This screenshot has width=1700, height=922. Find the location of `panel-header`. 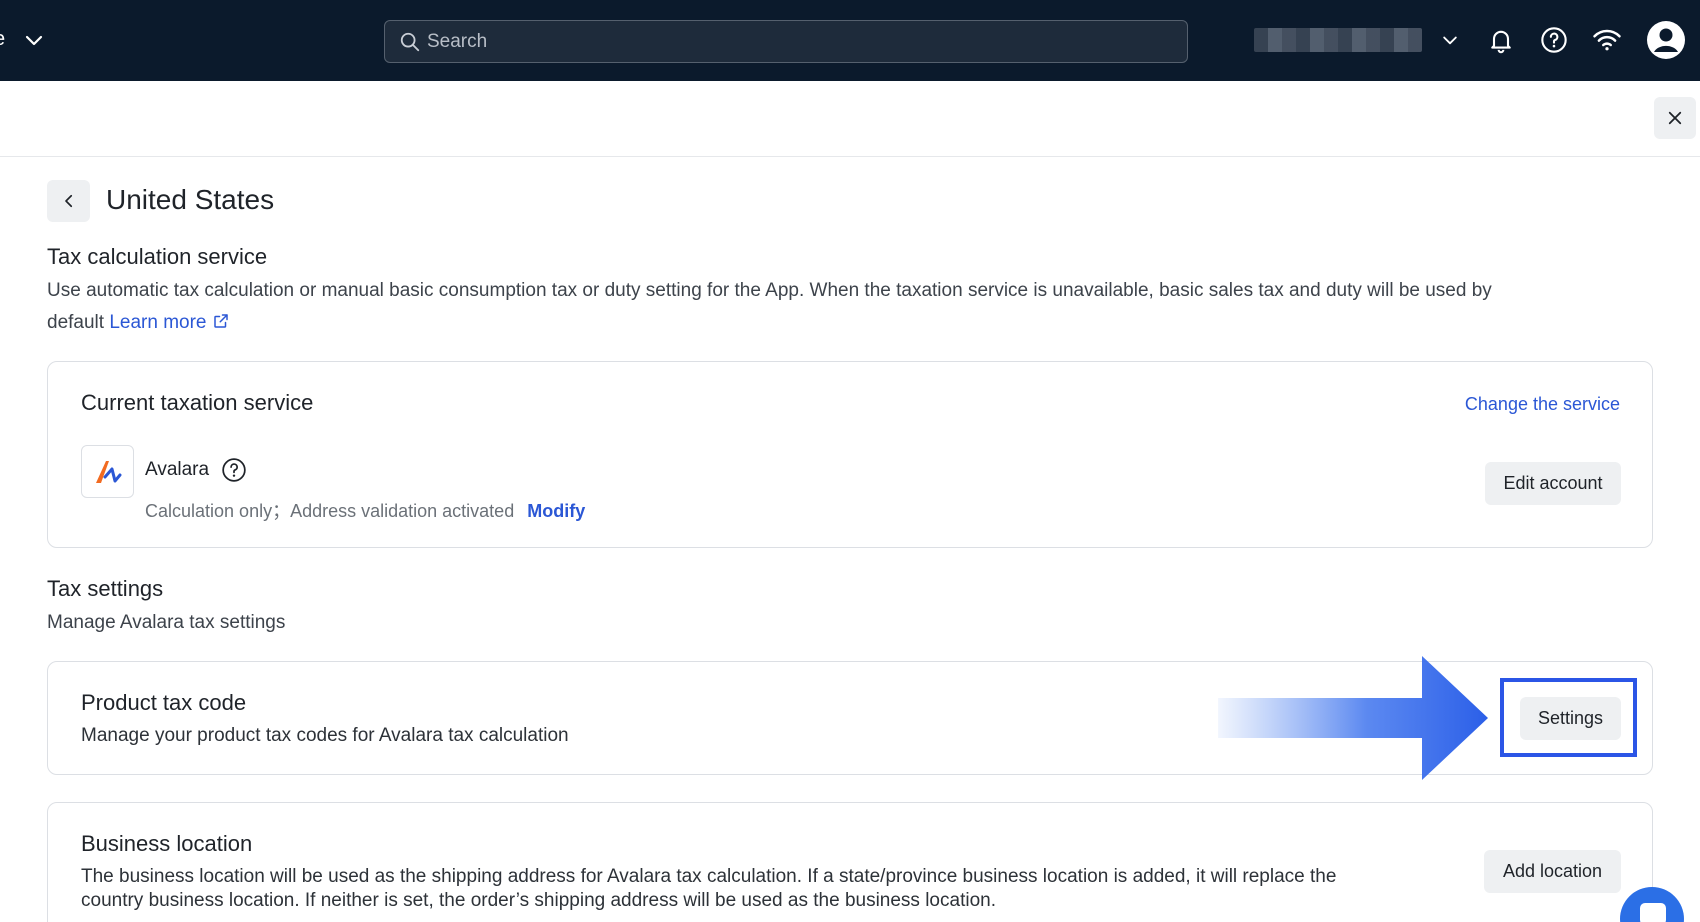

panel-header is located at coordinates (850, 119).